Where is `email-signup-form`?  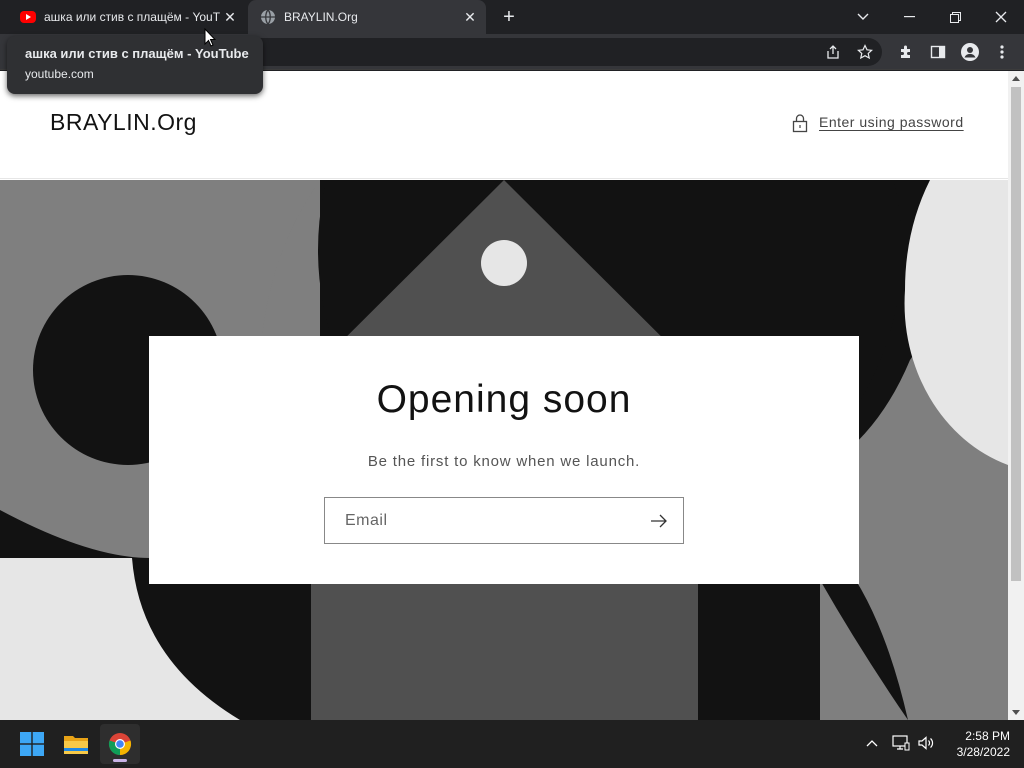 email-signup-form is located at coordinates (504, 520).